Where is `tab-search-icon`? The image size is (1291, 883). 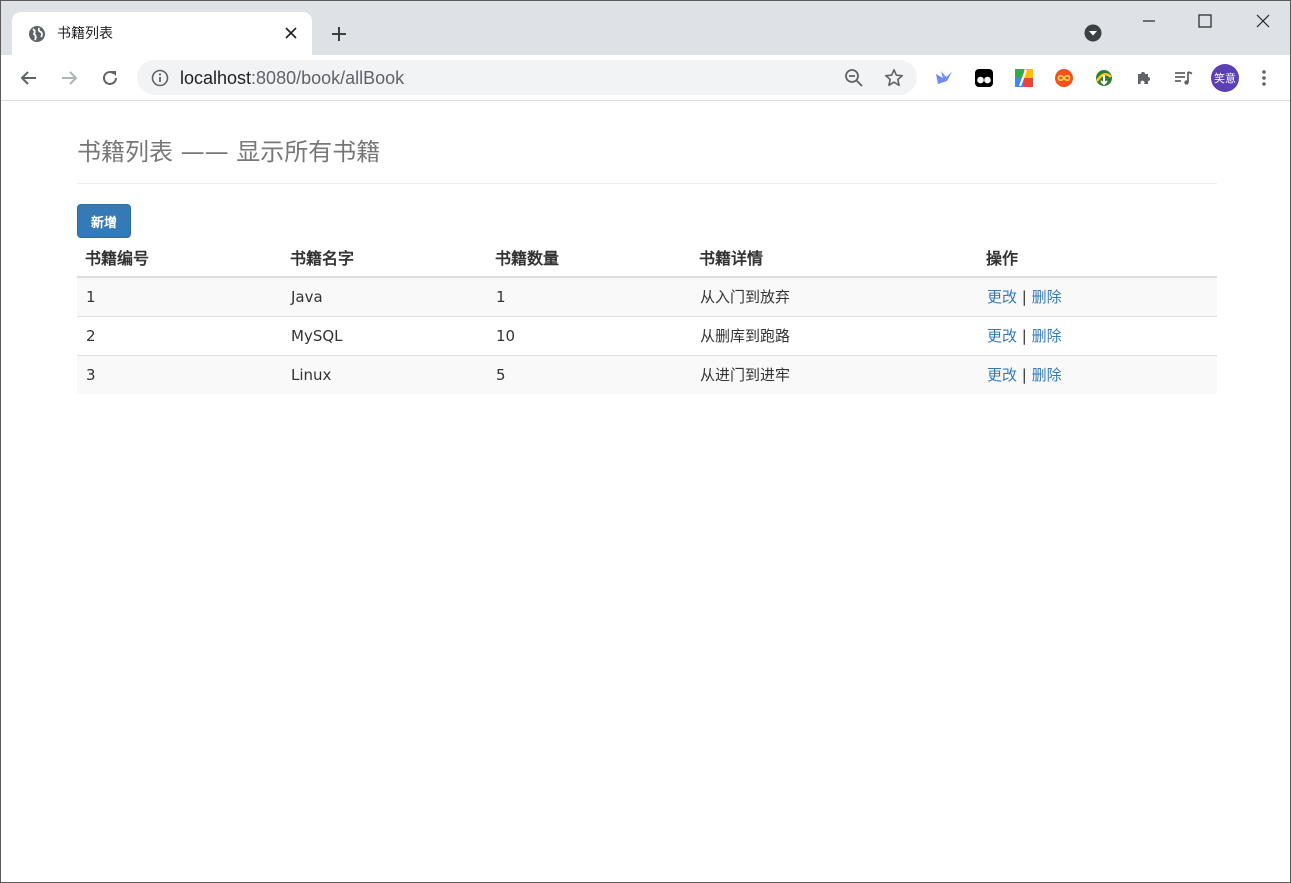
tab-search-icon is located at coordinates (1093, 33).